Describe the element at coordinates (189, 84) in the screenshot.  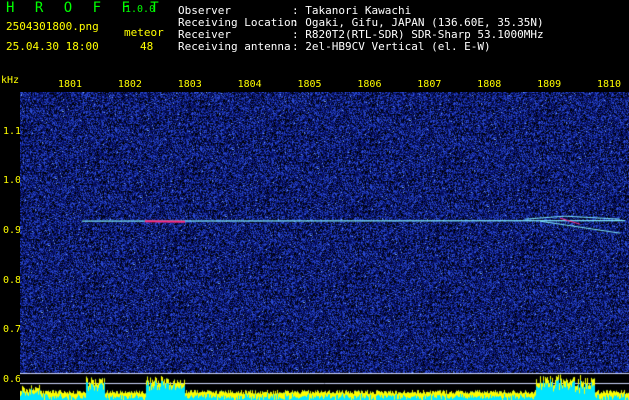
I see `x-tick-label: 1803` at that location.